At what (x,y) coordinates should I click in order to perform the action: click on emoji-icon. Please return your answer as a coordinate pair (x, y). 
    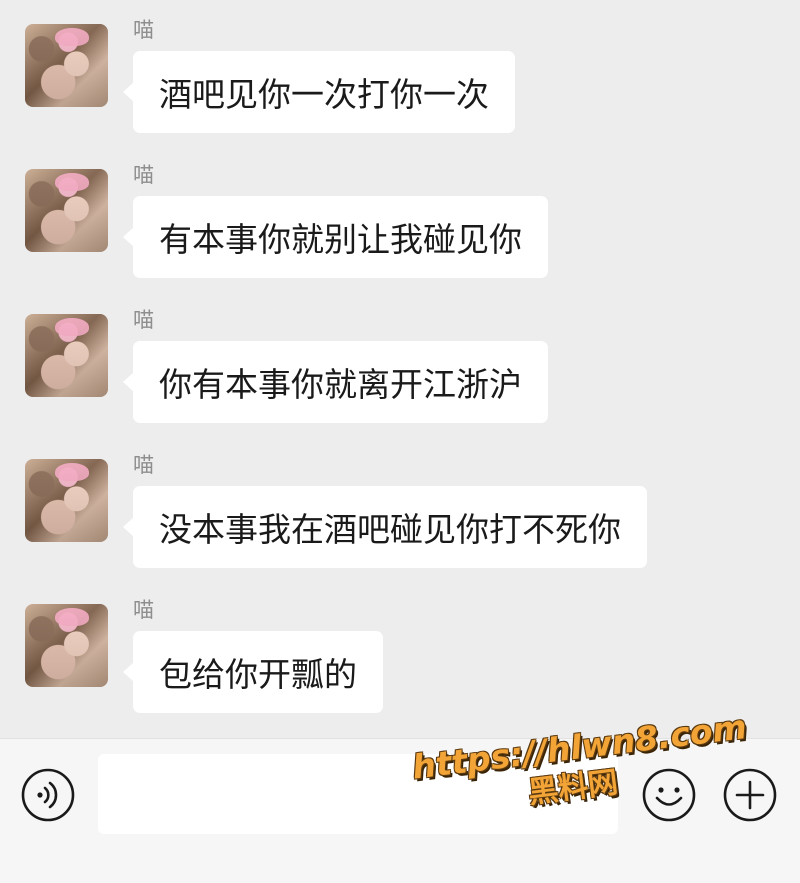
    Looking at the image, I should click on (669, 795).